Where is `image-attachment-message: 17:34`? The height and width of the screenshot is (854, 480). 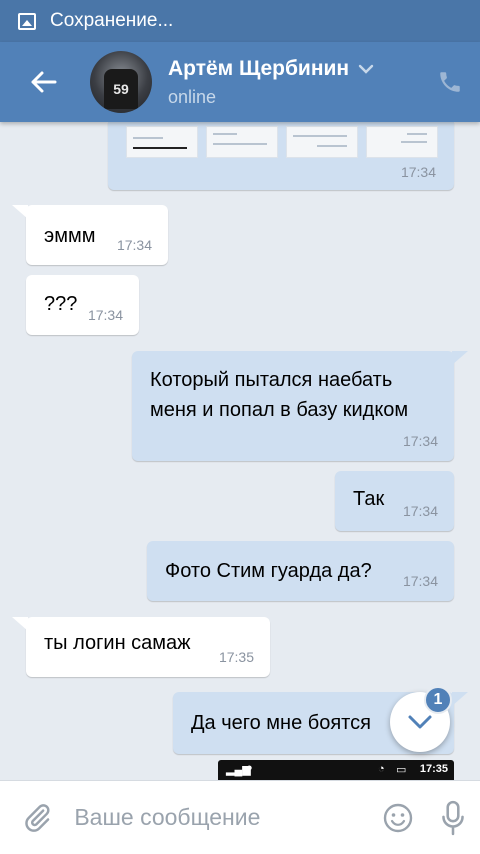 image-attachment-message: 17:34 is located at coordinates (281, 156).